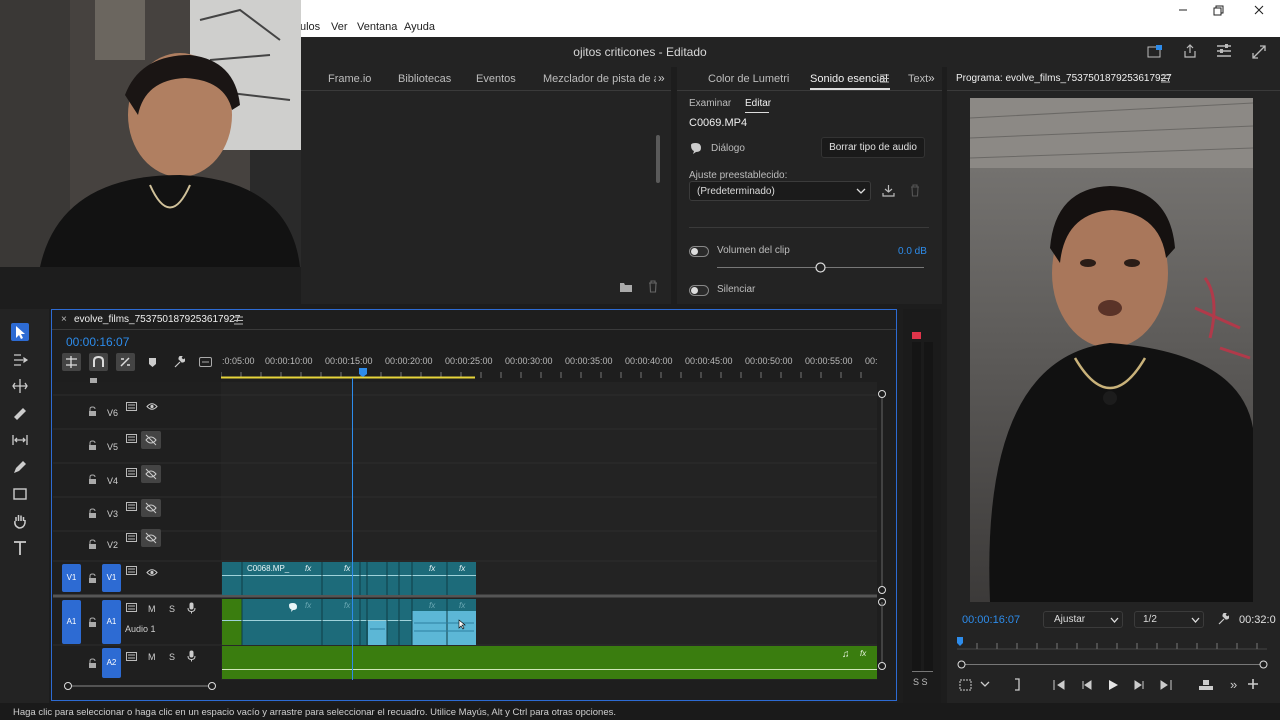  Describe the element at coordinates (349, 622) in the screenshot. I see `audio-clip: fx fx fx fx` at that location.